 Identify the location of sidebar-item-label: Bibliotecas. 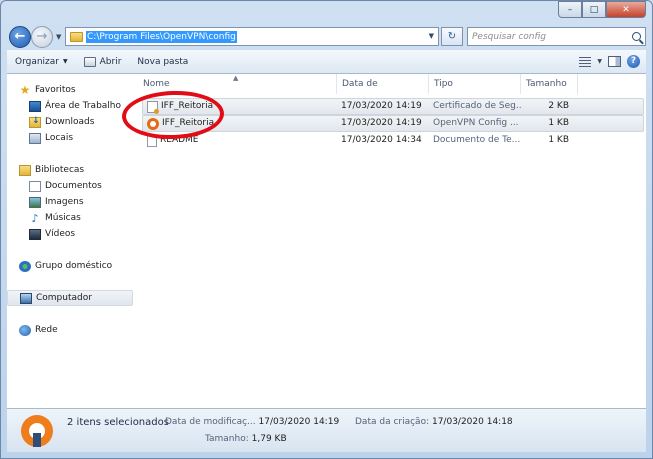
(60, 170).